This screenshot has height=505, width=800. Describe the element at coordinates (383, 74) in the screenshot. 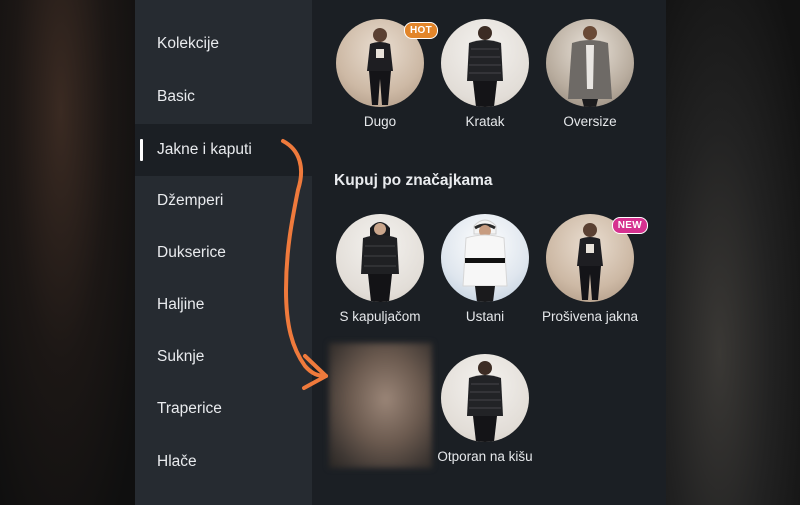

I see `card-dugo: HOT Dugo` at that location.